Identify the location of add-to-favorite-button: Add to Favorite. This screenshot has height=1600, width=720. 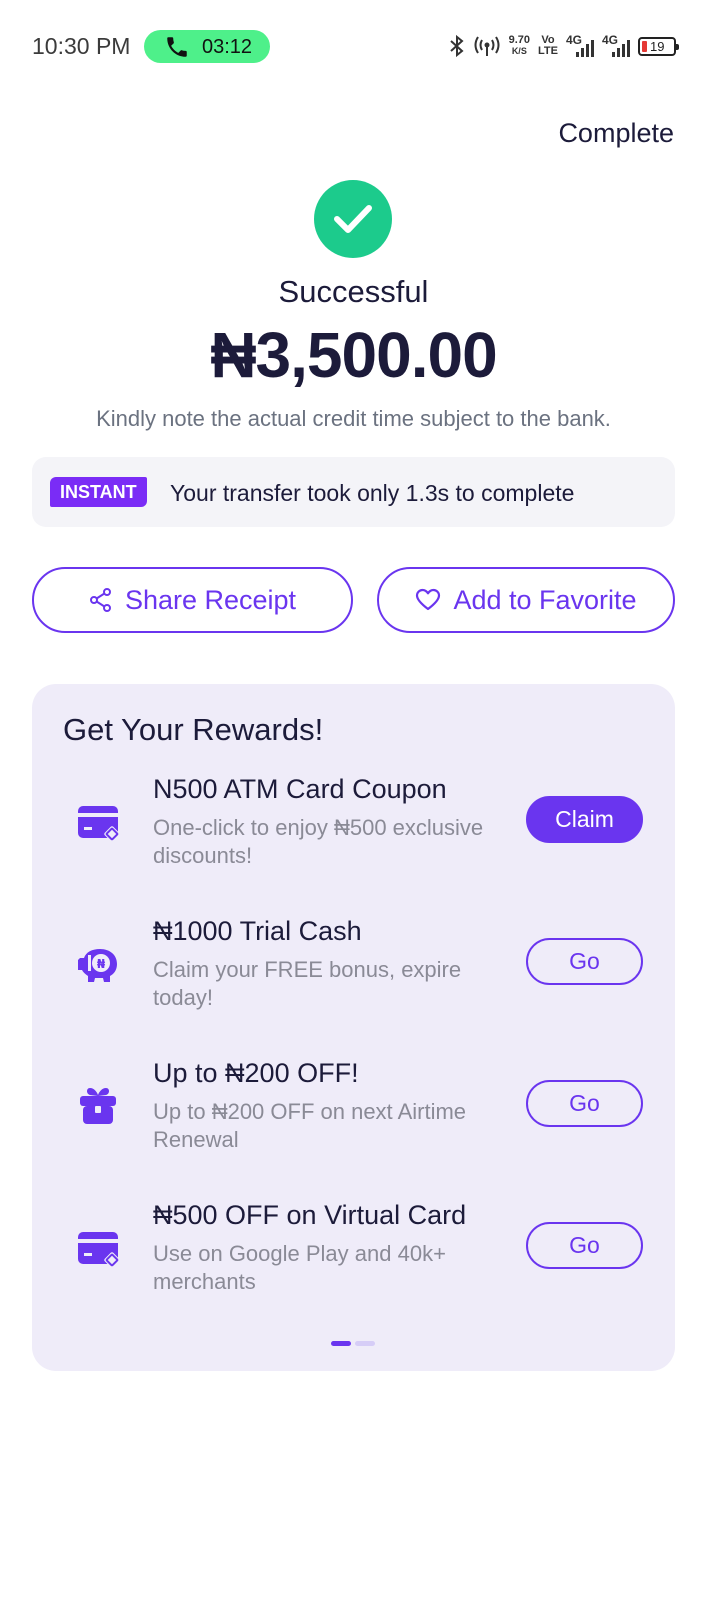
(526, 600).